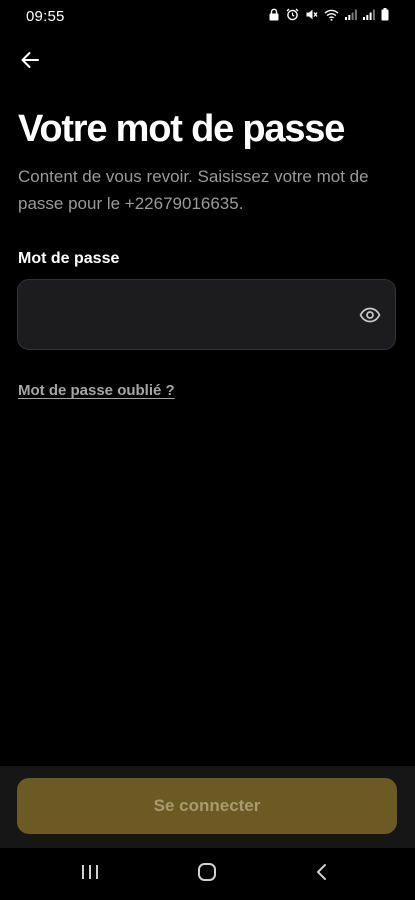 Image resolution: width=415 pixels, height=900 pixels. I want to click on password-field, so click(206, 315).